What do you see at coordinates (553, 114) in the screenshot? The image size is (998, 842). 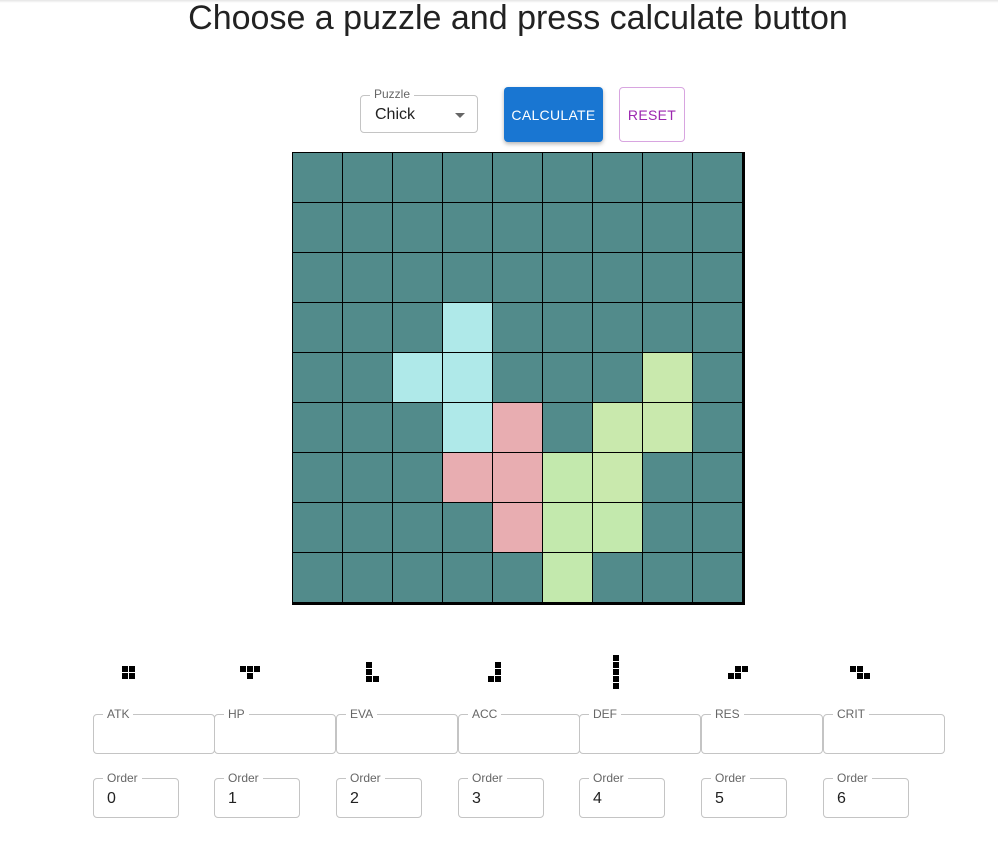 I see `calculate-button: CALCULATE` at bounding box center [553, 114].